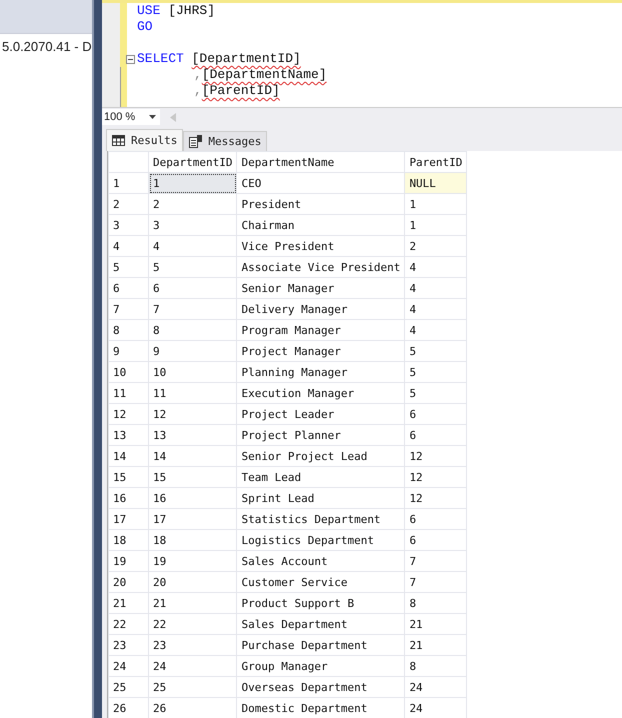  I want to click on column-header: DepartmentName, so click(320, 162).